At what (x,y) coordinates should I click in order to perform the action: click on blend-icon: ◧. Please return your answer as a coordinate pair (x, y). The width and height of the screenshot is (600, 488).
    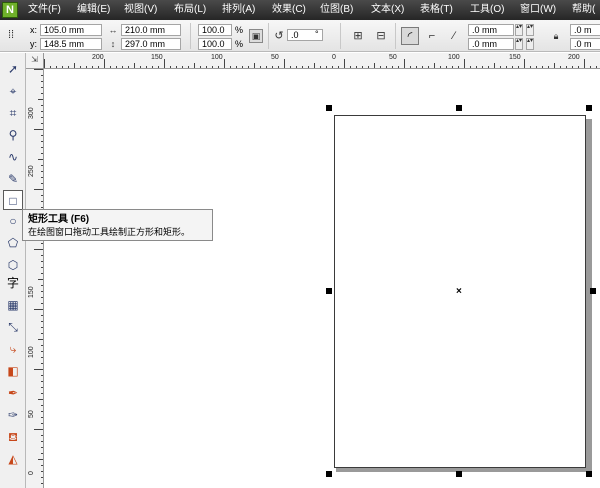
    Looking at the image, I should click on (13, 371).